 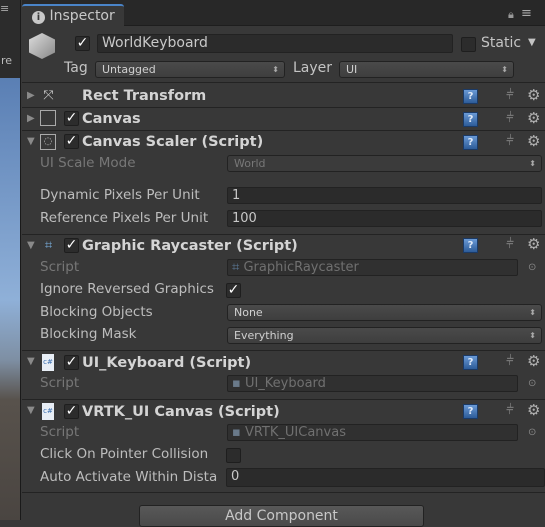 What do you see at coordinates (42, 46) in the screenshot?
I see `gameobject-cube-icon` at bounding box center [42, 46].